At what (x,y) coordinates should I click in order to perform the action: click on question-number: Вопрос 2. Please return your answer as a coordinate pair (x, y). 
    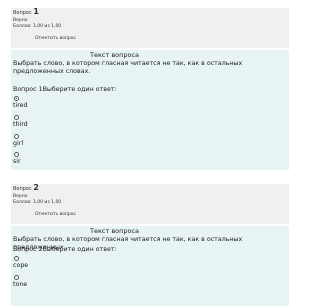
    Looking at the image, I should click on (26, 188).